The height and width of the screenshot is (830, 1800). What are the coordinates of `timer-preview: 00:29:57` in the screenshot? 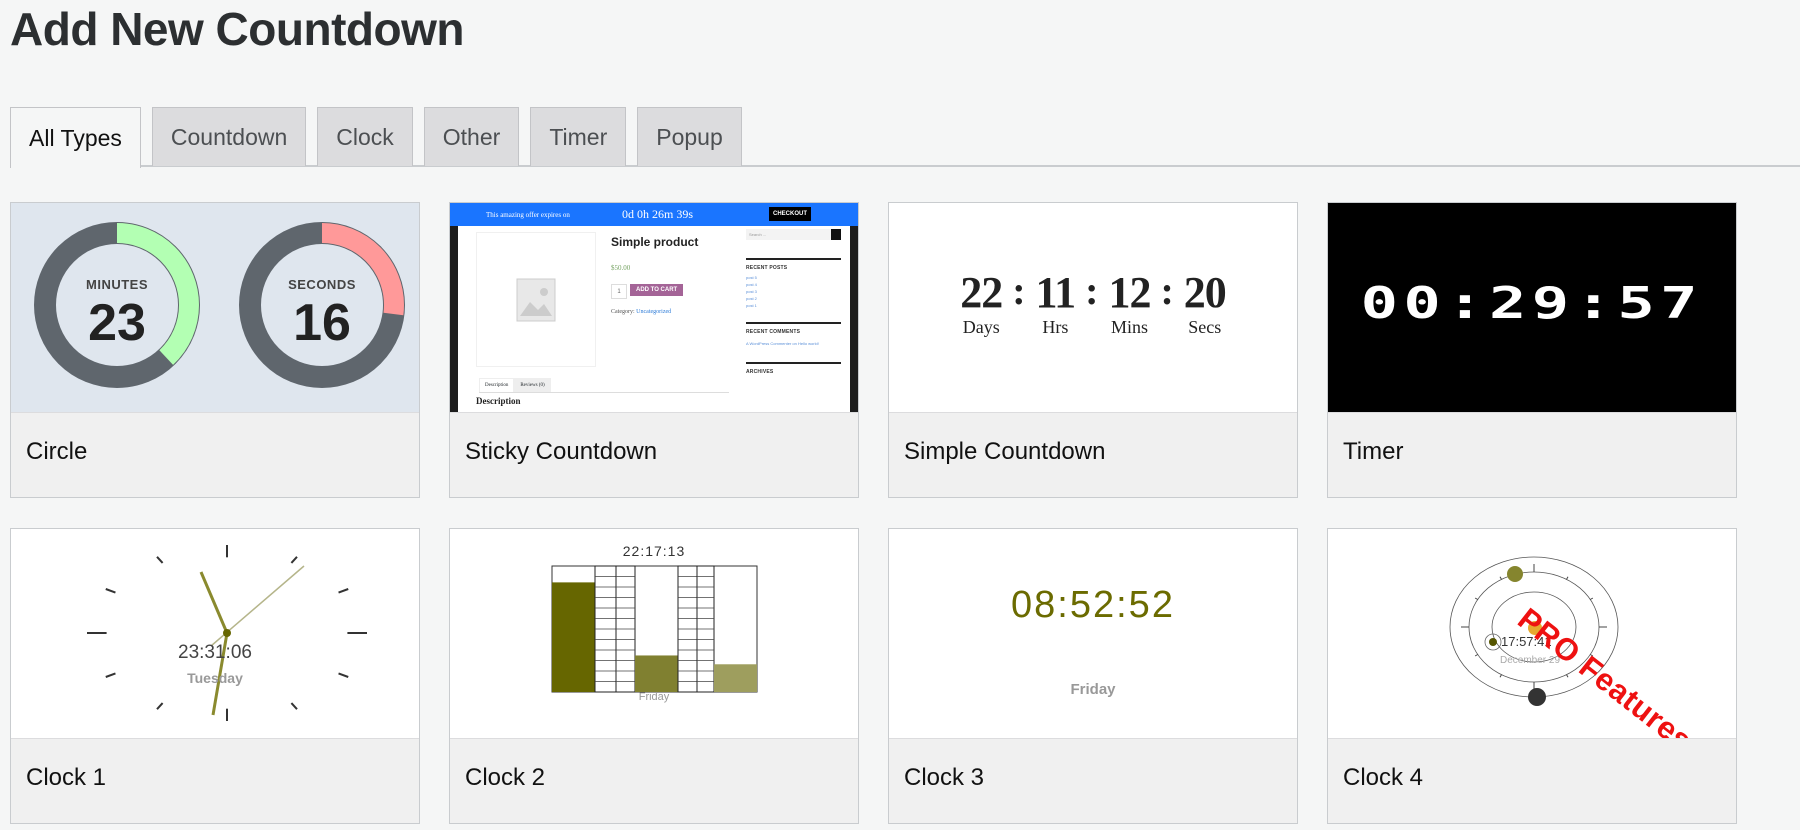 It's located at (1532, 308).